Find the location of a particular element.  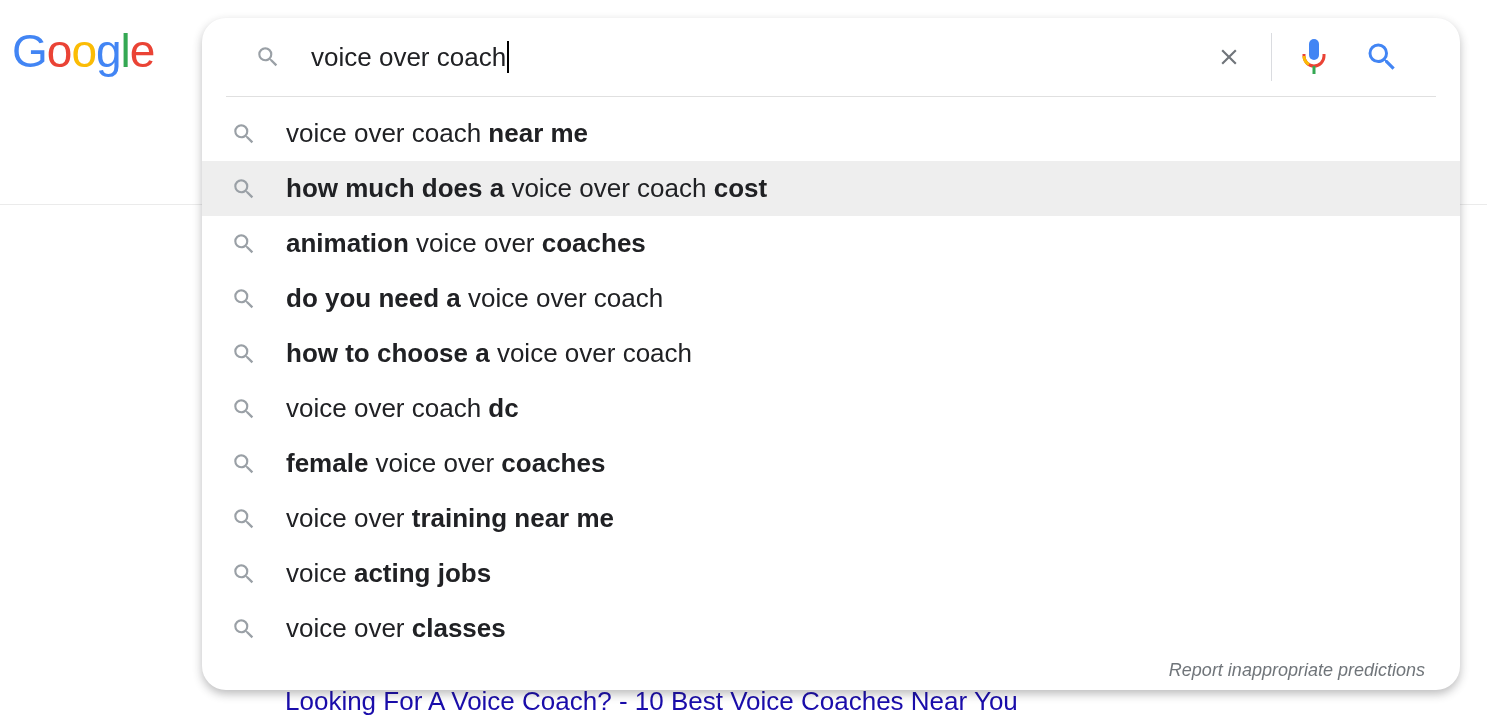

search-field: voice over coach is located at coordinates (760, 57).